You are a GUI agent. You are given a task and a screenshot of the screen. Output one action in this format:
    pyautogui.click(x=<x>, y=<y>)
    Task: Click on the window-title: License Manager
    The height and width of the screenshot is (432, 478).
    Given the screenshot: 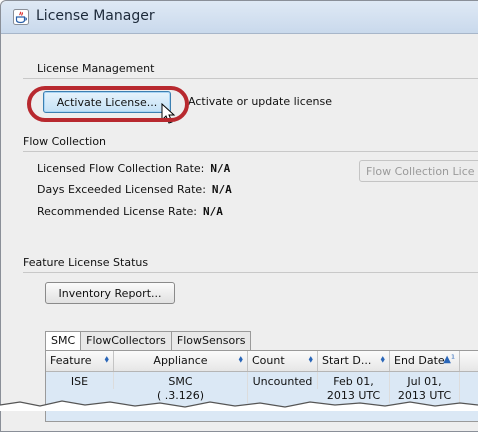 What is the action you would take?
    pyautogui.click(x=95, y=16)
    